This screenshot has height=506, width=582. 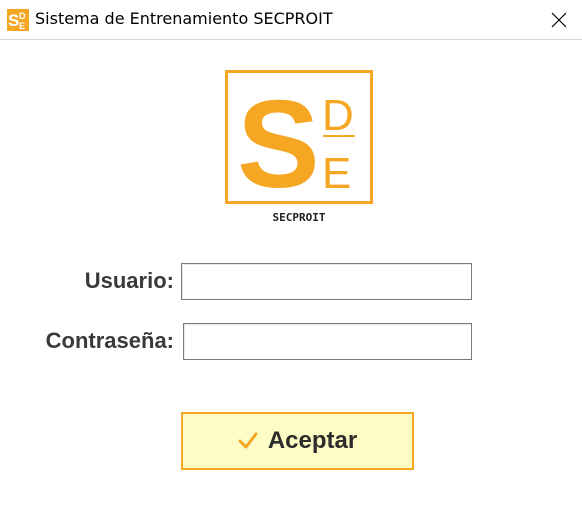 I want to click on accept-button-label: Aceptar, so click(x=312, y=440).